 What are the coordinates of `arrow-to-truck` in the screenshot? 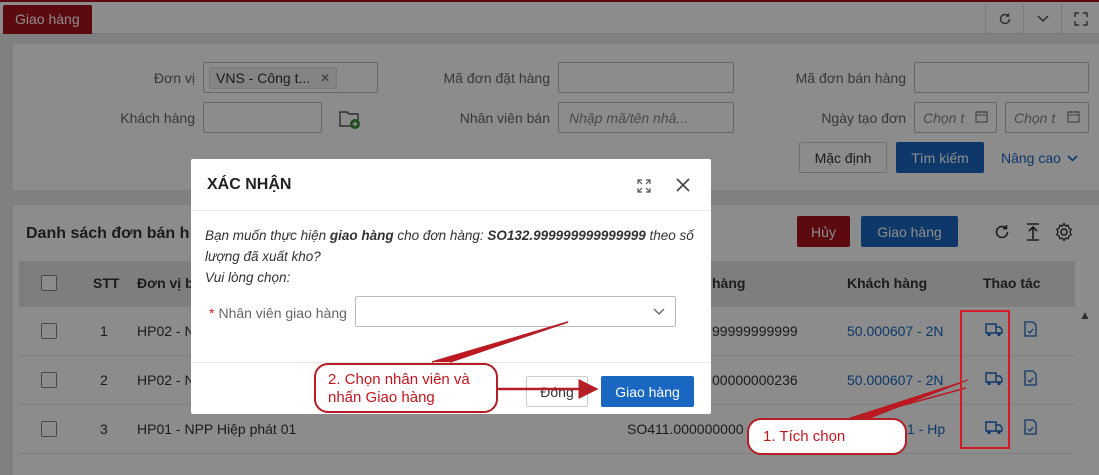 It's located at (913, 402).